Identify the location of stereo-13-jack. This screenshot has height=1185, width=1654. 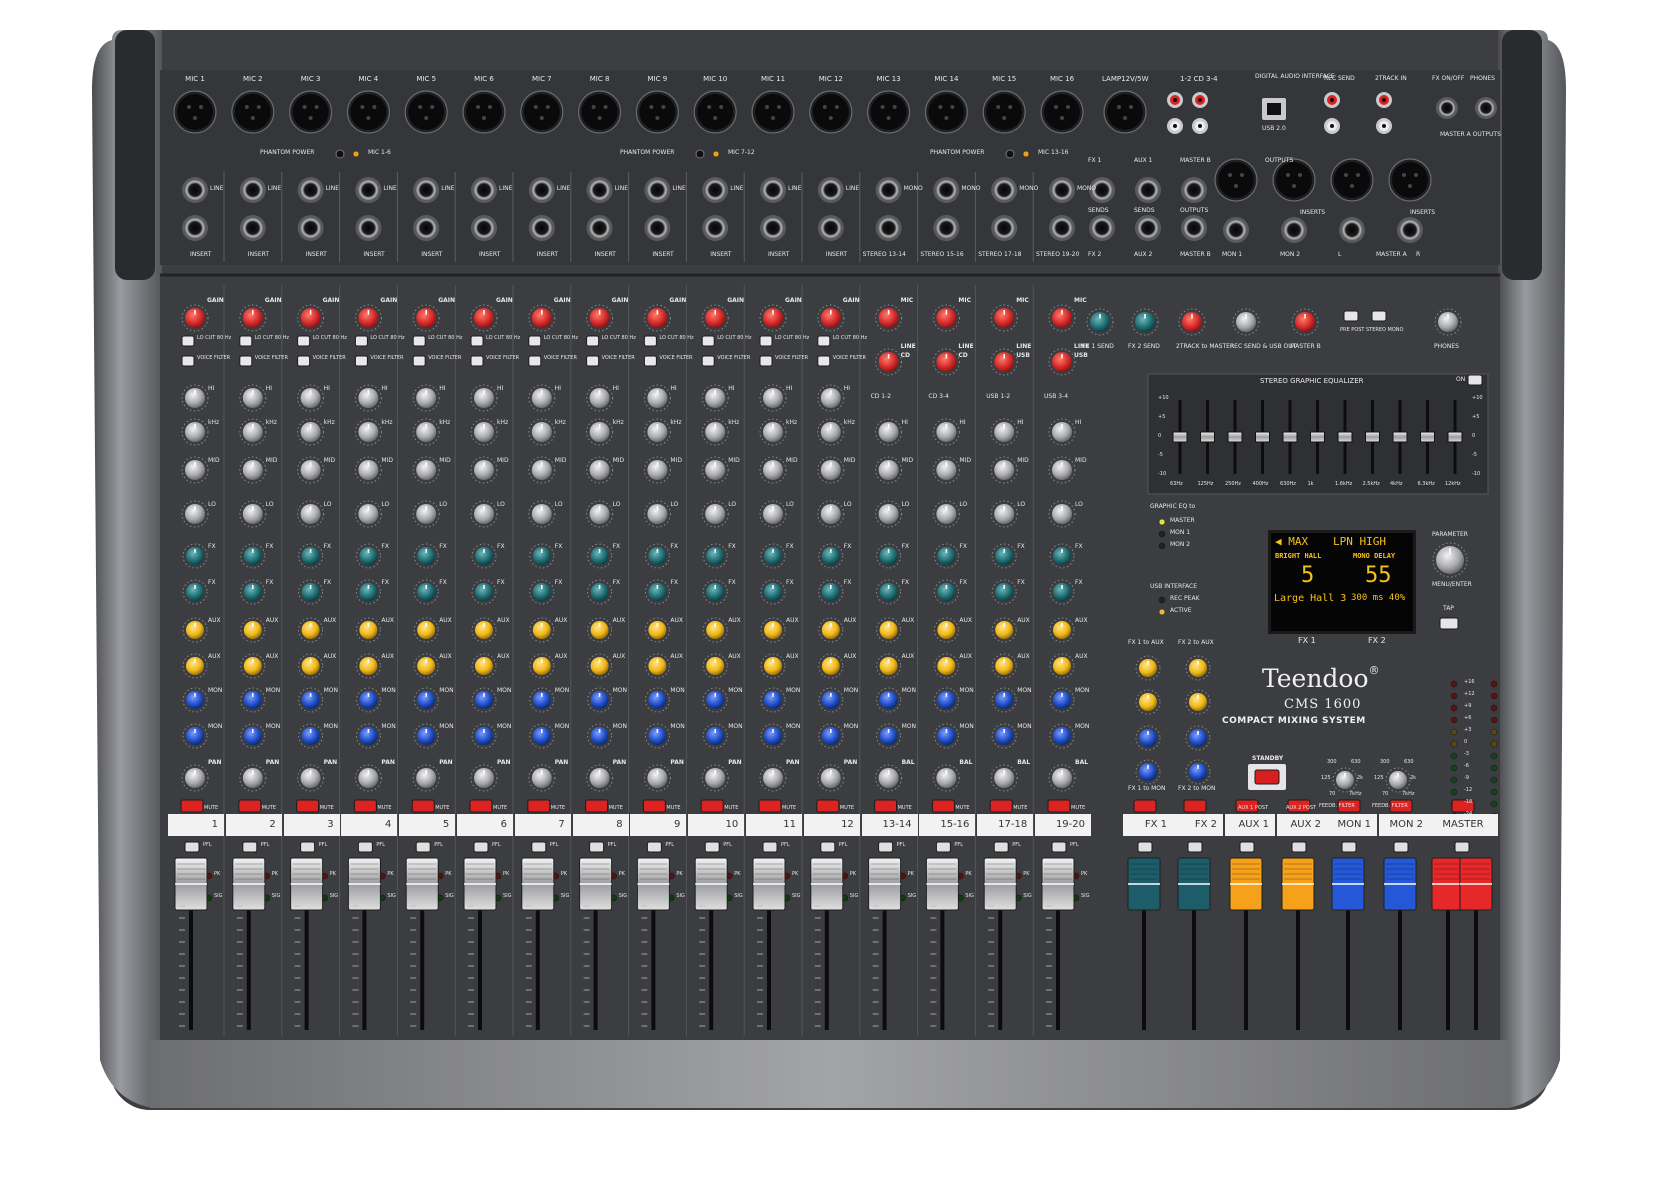
(888, 228).